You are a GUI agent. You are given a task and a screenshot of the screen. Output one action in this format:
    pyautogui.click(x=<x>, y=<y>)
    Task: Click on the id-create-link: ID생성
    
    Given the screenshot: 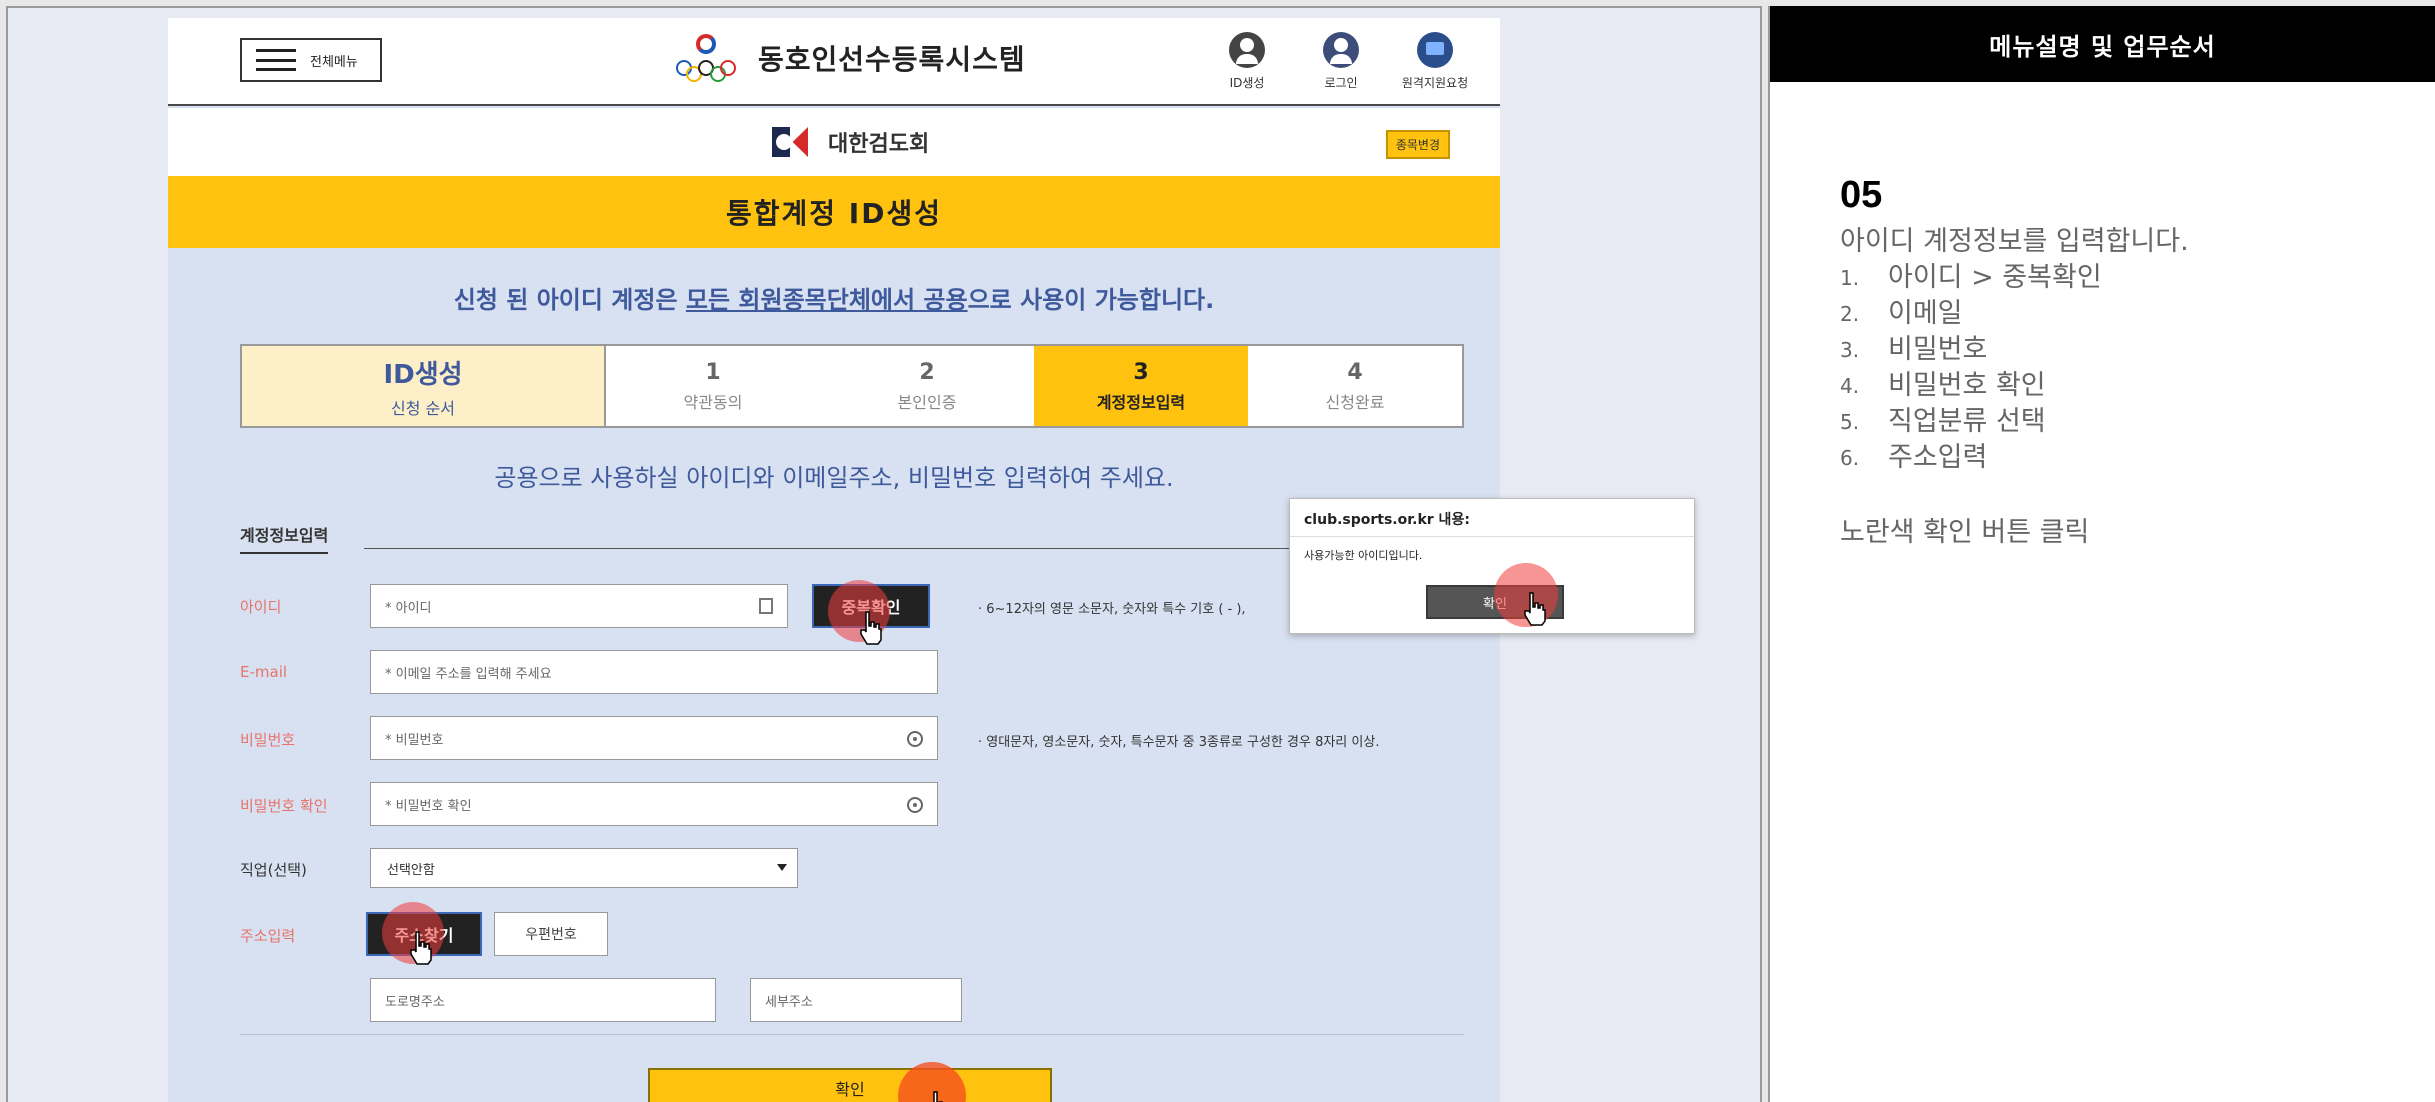 What is the action you would take?
    pyautogui.click(x=1247, y=61)
    